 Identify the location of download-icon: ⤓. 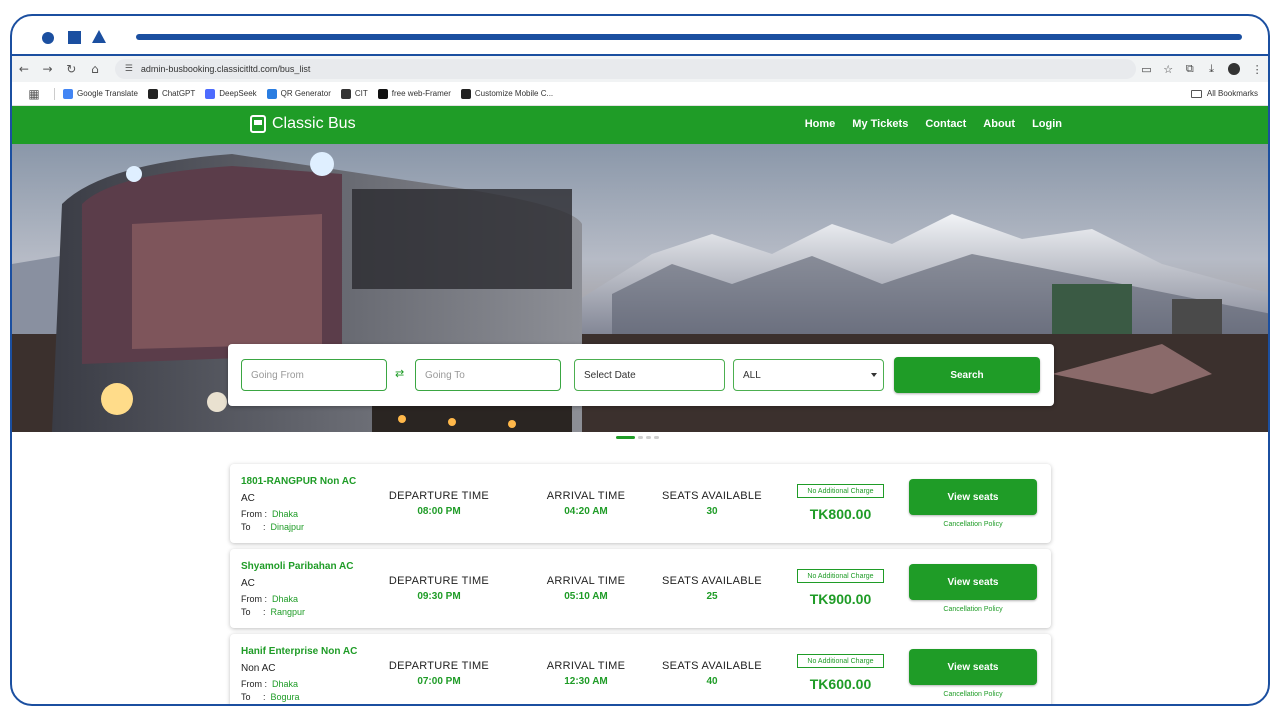
(1212, 69).